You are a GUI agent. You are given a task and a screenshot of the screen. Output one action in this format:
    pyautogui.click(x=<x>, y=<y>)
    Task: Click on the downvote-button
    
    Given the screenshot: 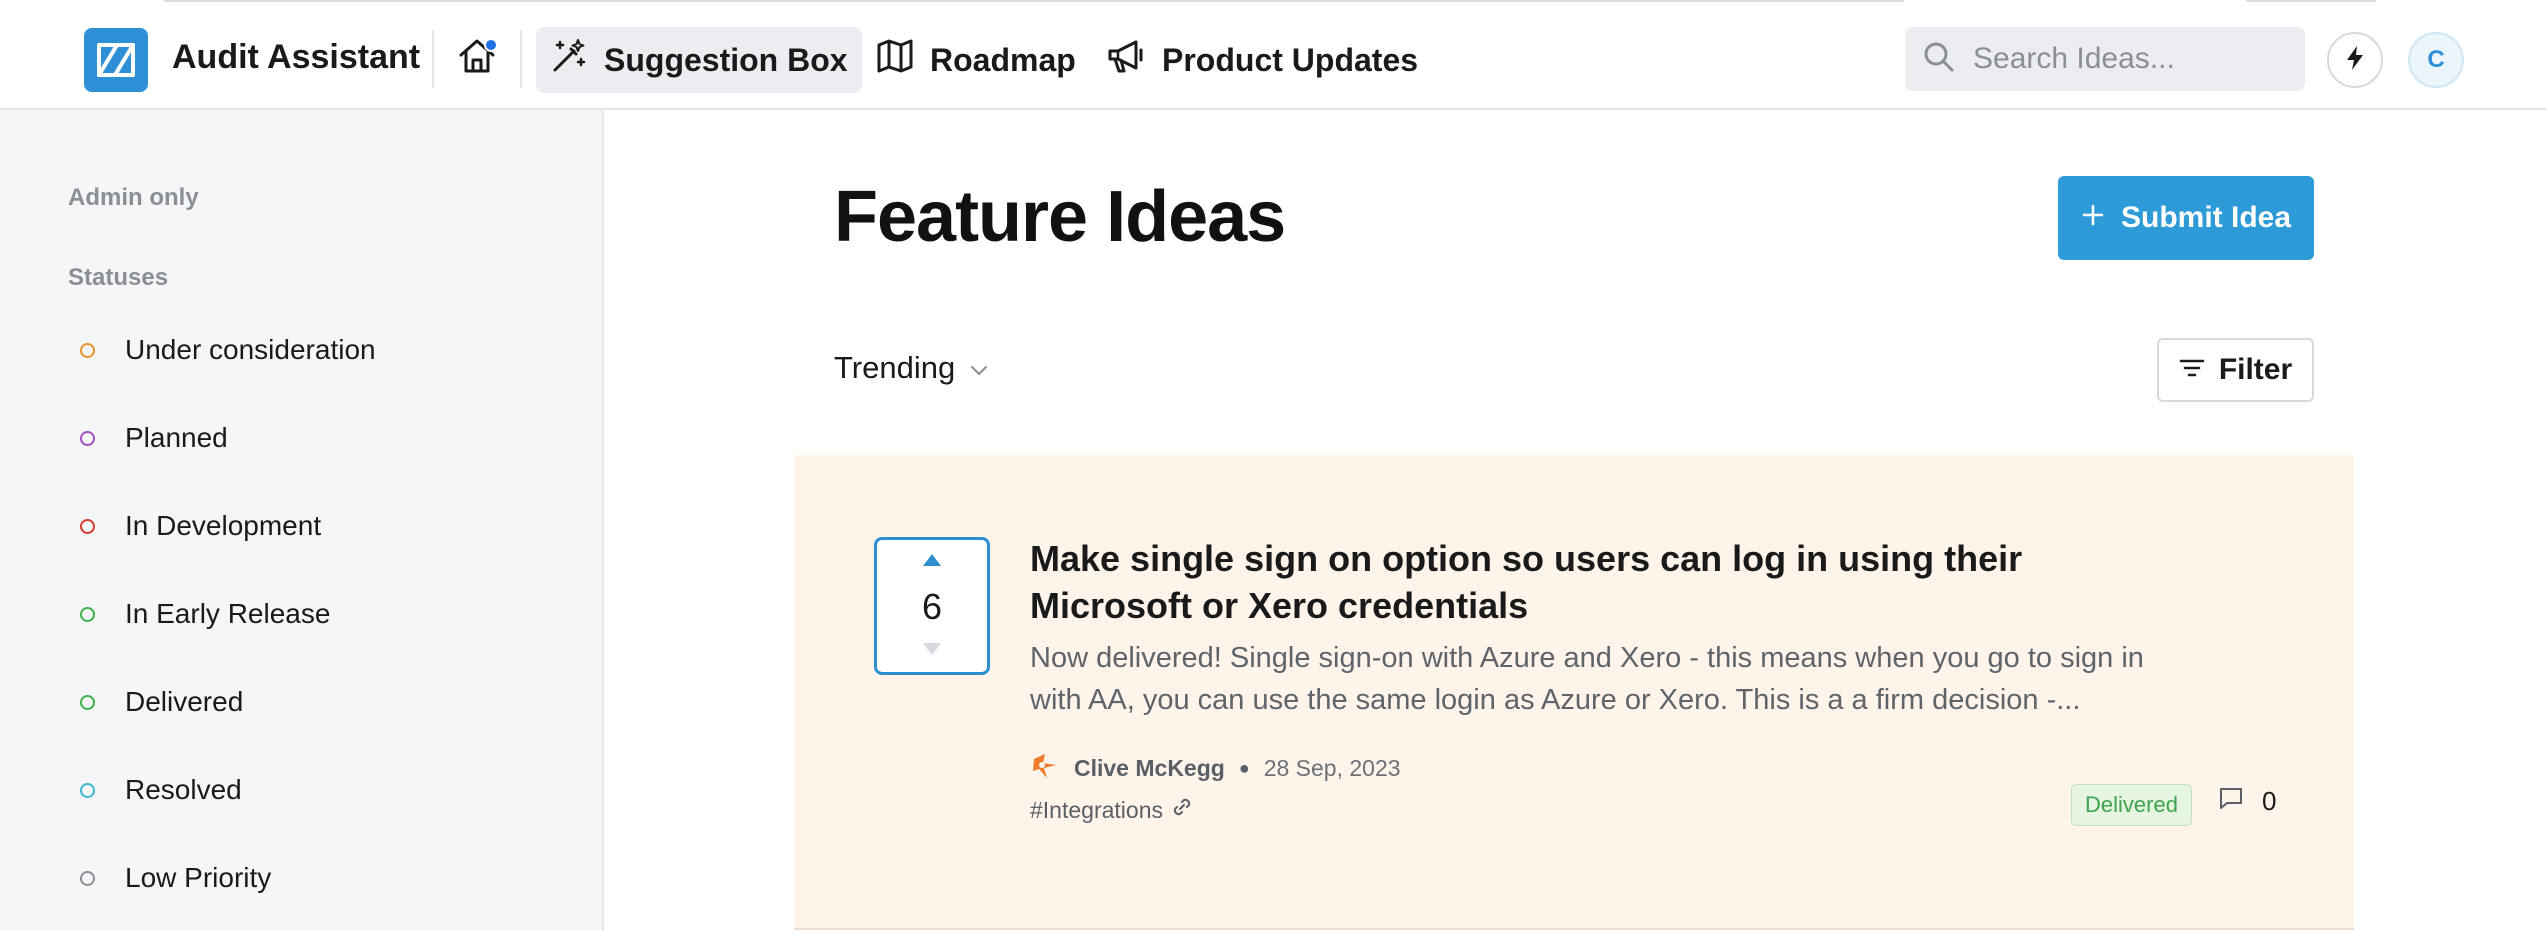 What is the action you would take?
    pyautogui.click(x=932, y=651)
    